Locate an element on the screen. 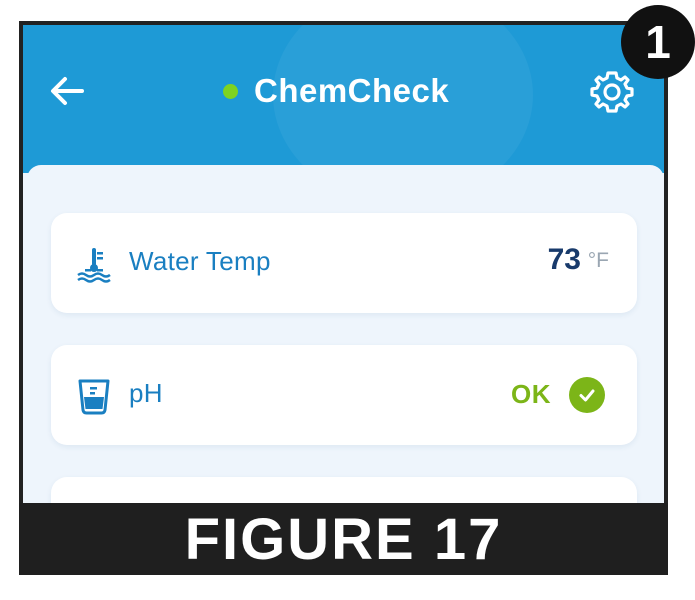  app-title: ChemCheck is located at coordinates (352, 90).